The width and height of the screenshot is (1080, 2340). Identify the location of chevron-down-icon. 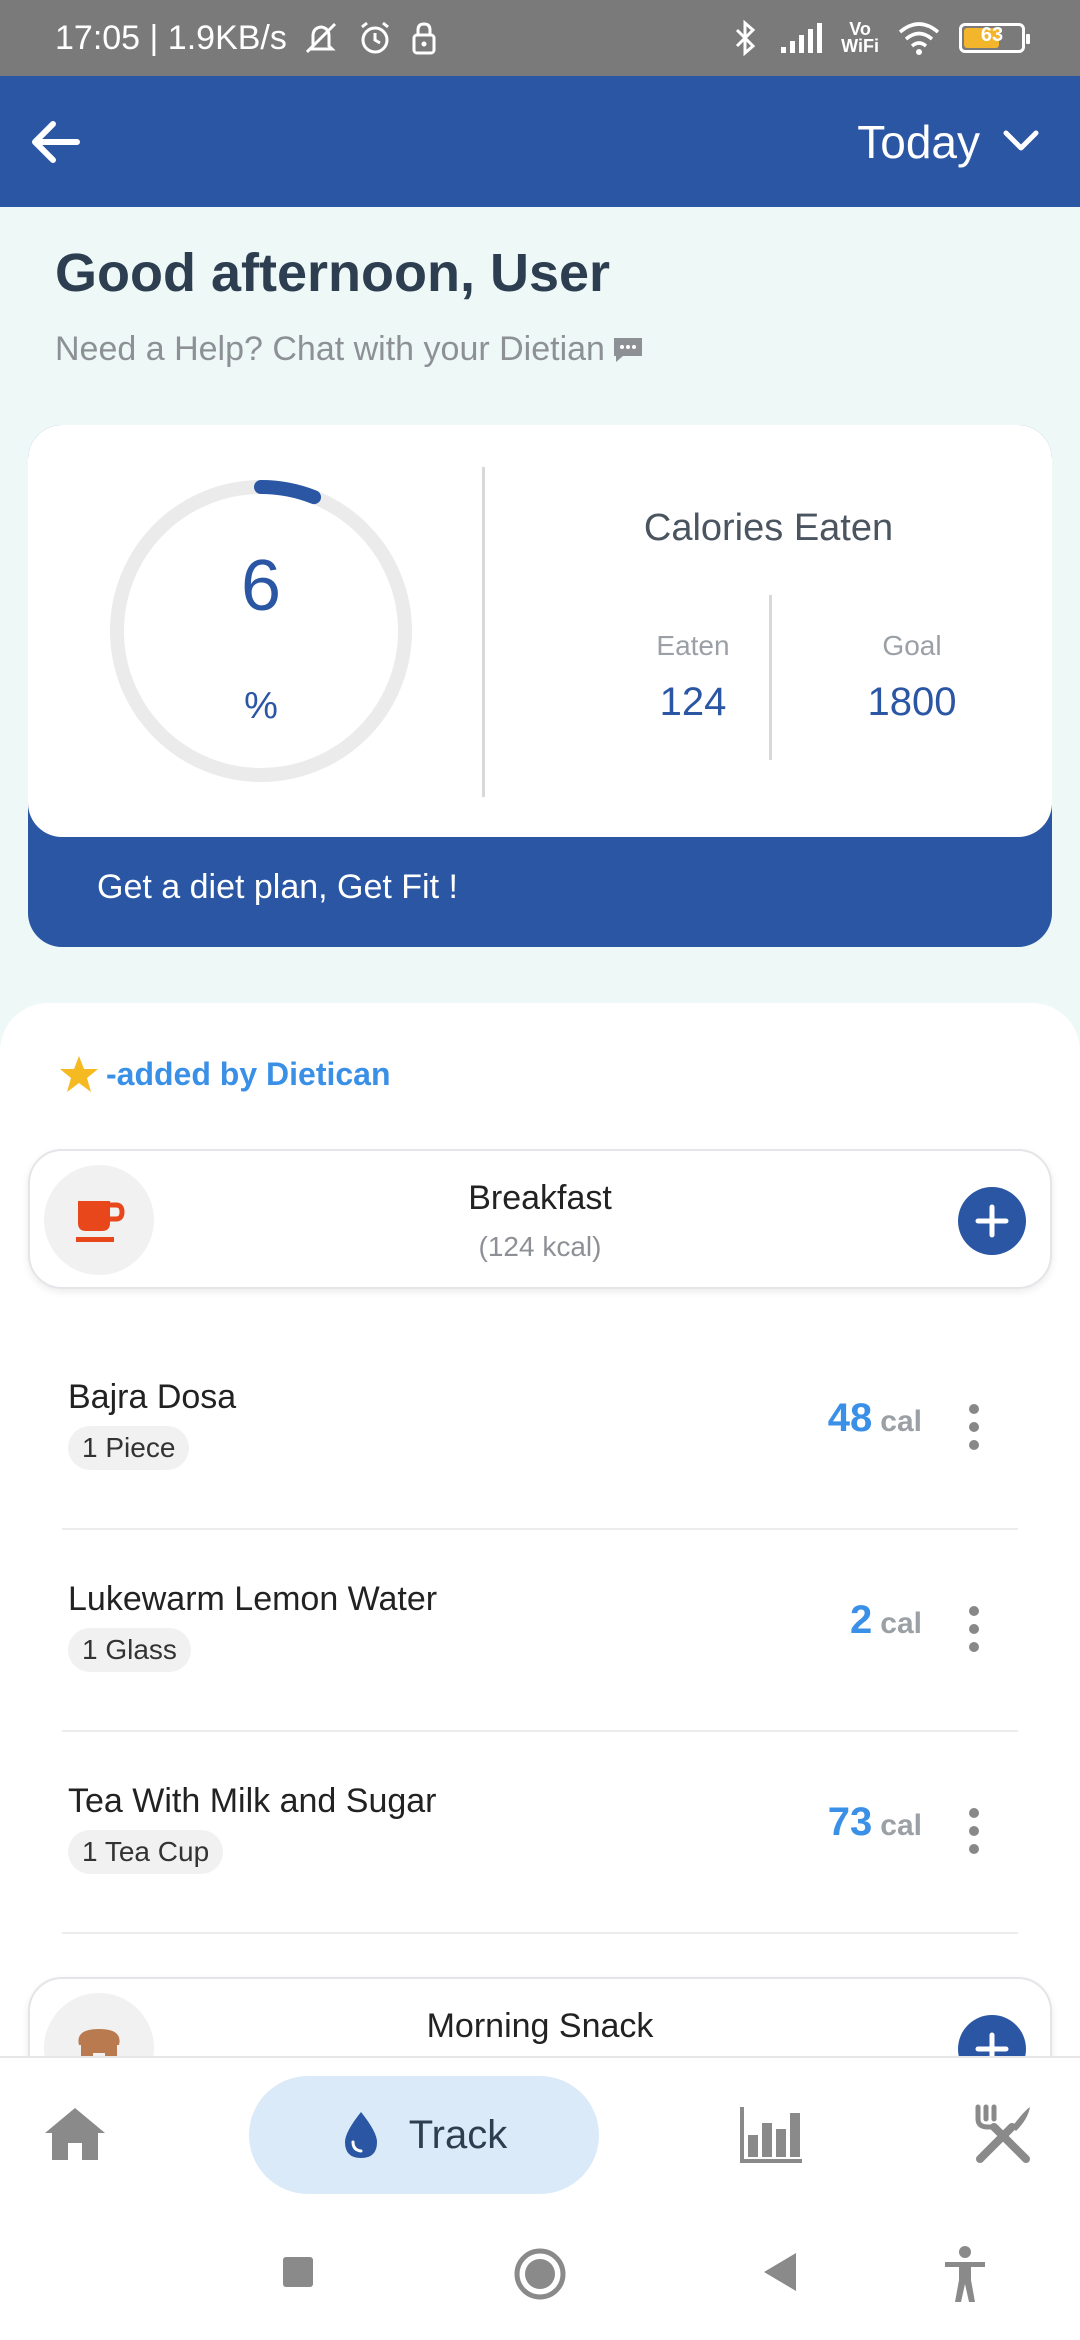
(1021, 140).